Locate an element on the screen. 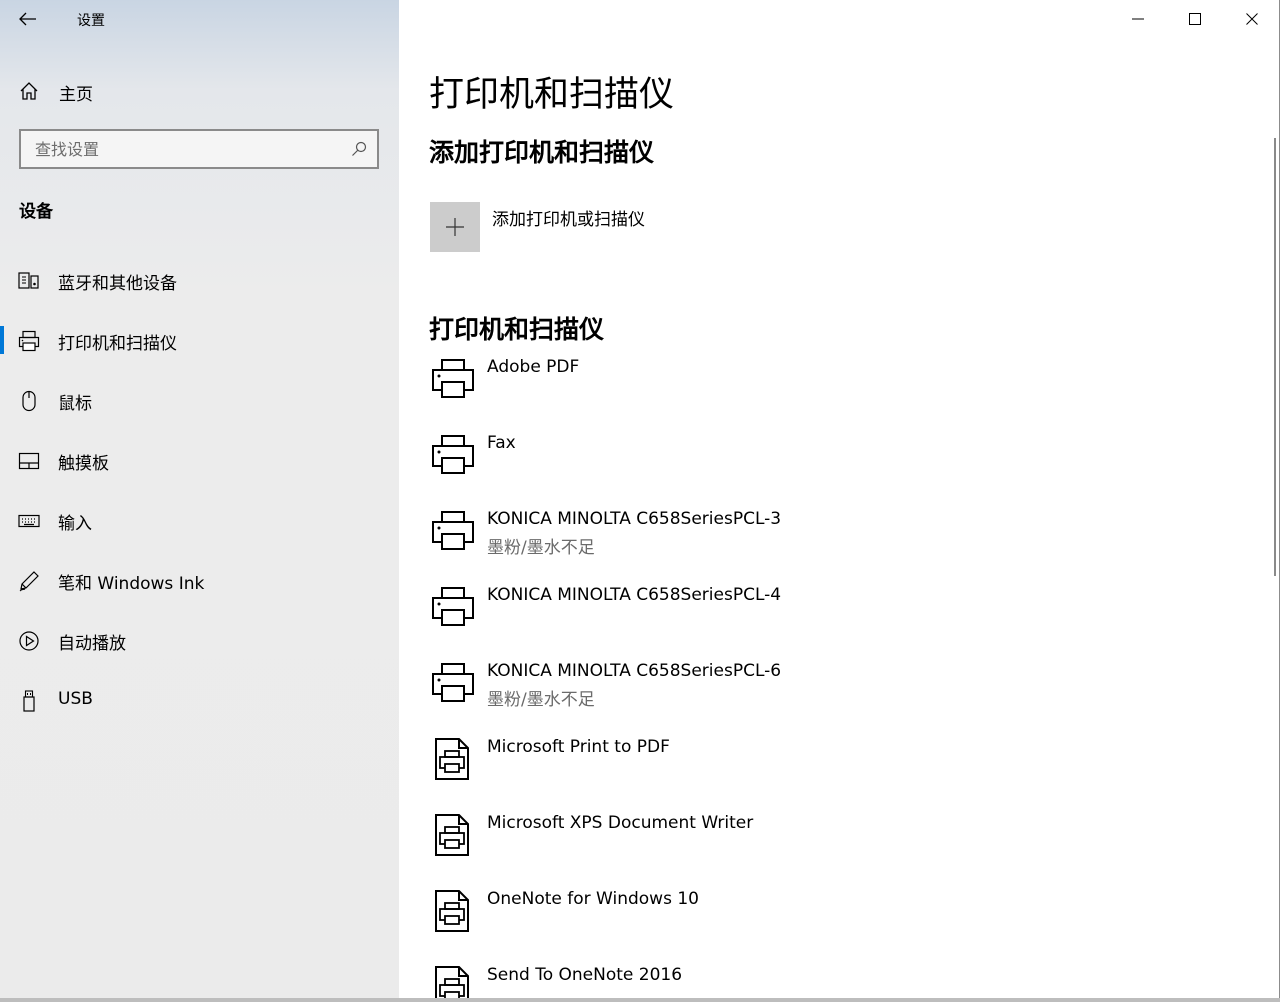 The image size is (1280, 1002). printer-item: KONICA MINOLTA C658SeriesPCL-4 is located at coordinates (839, 618).